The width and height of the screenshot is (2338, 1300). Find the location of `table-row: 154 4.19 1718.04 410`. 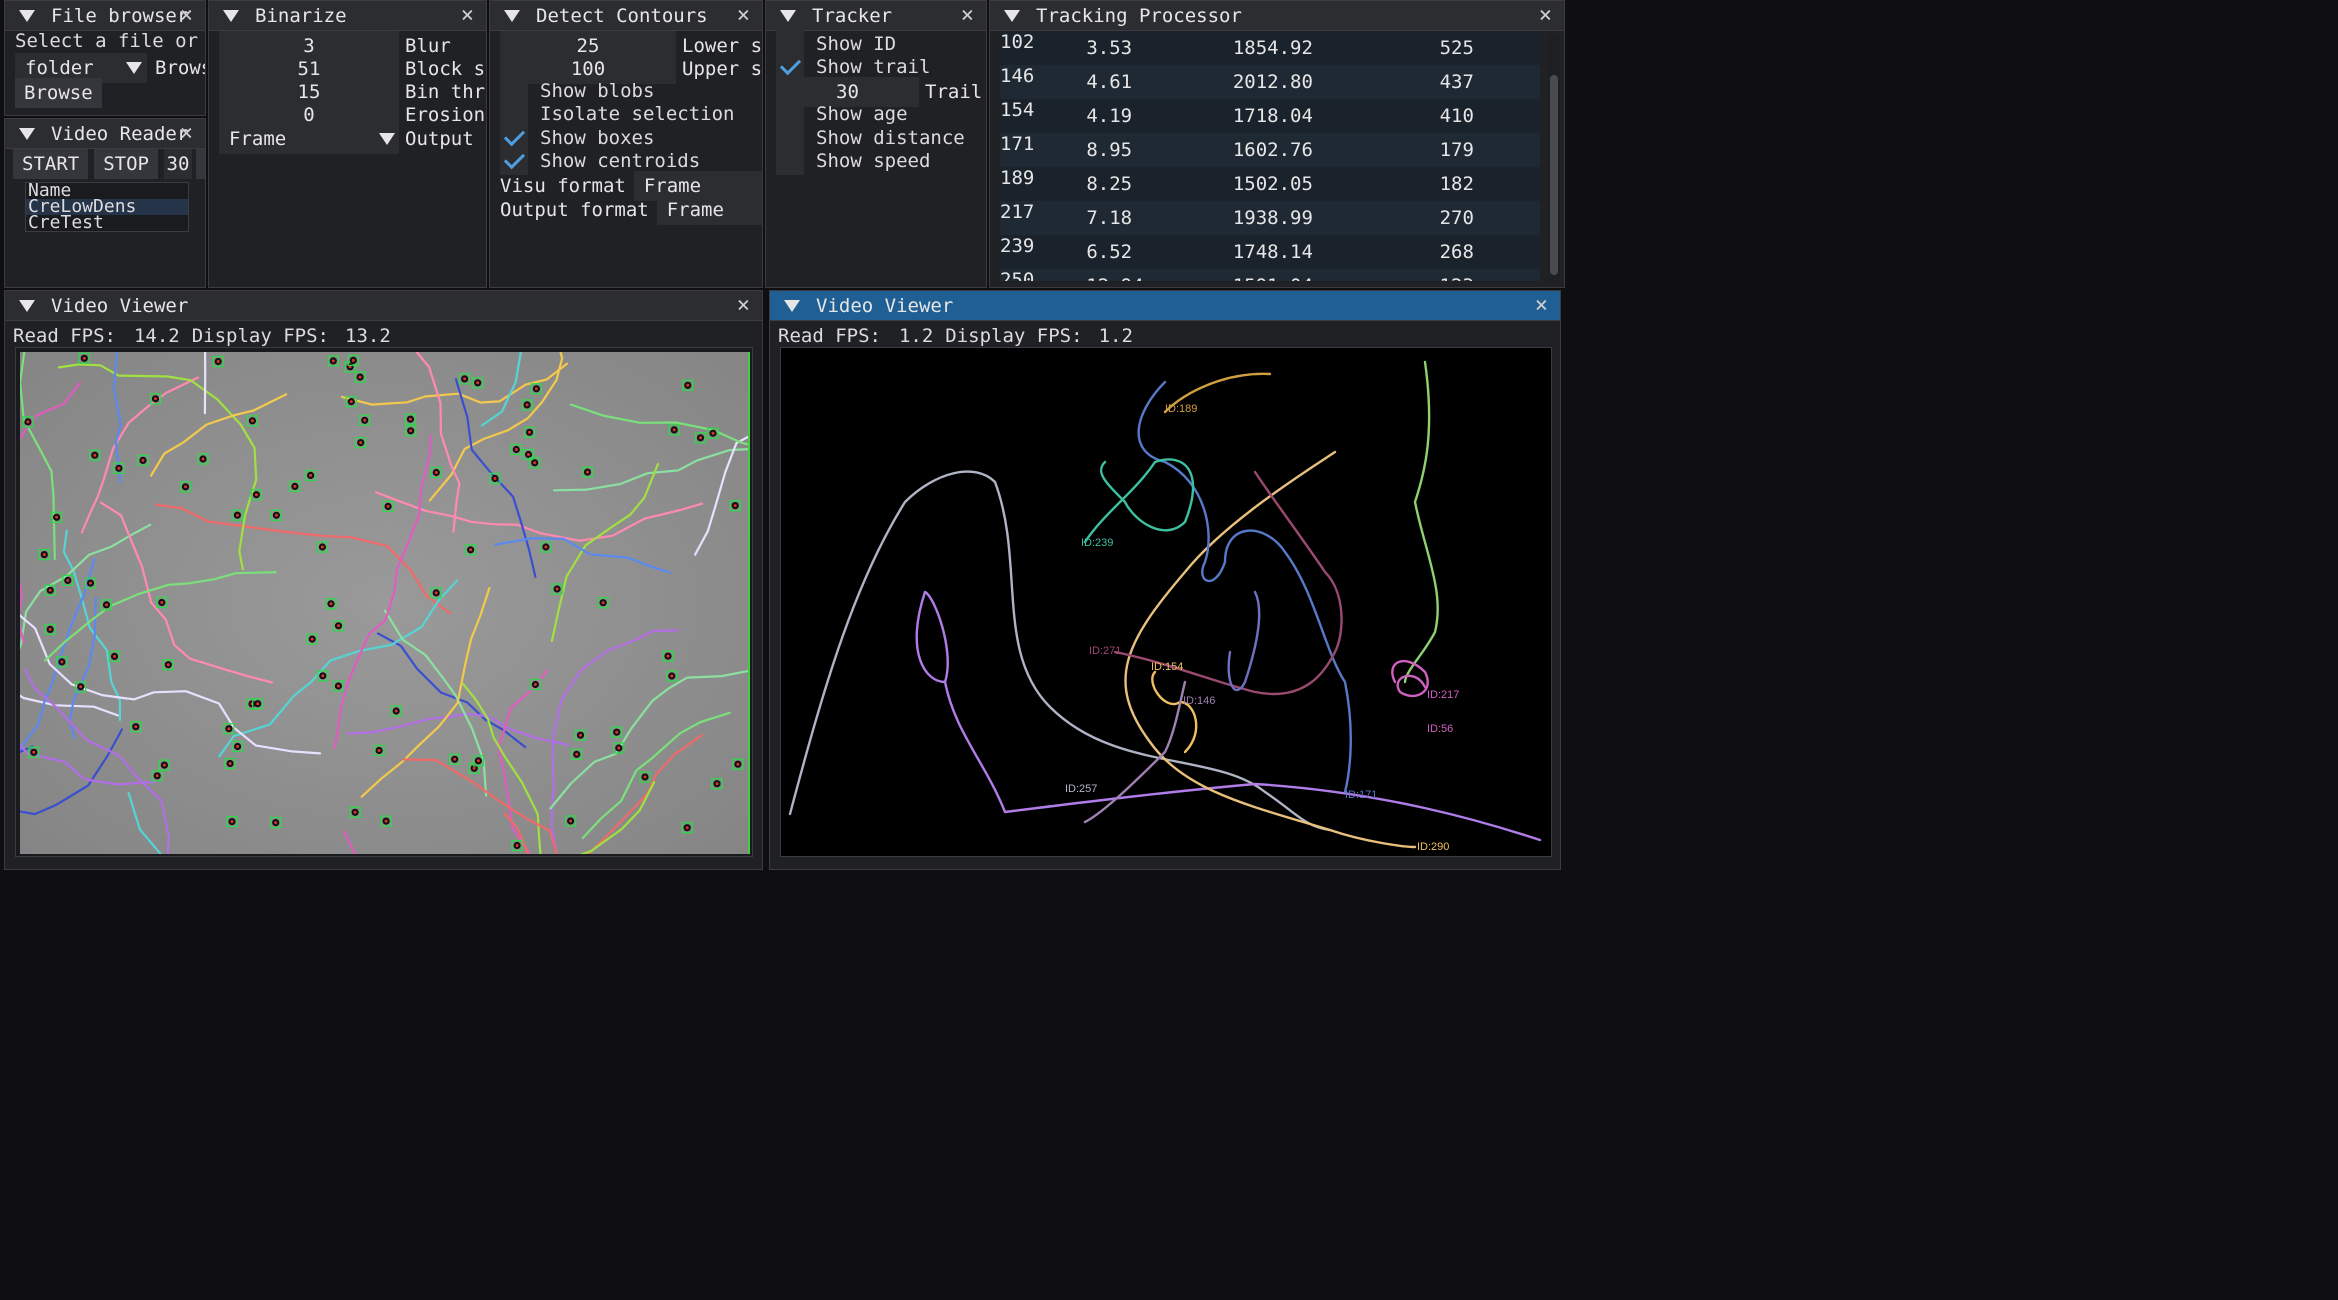

table-row: 154 4.19 1718.04 410 is located at coordinates (1270, 116).